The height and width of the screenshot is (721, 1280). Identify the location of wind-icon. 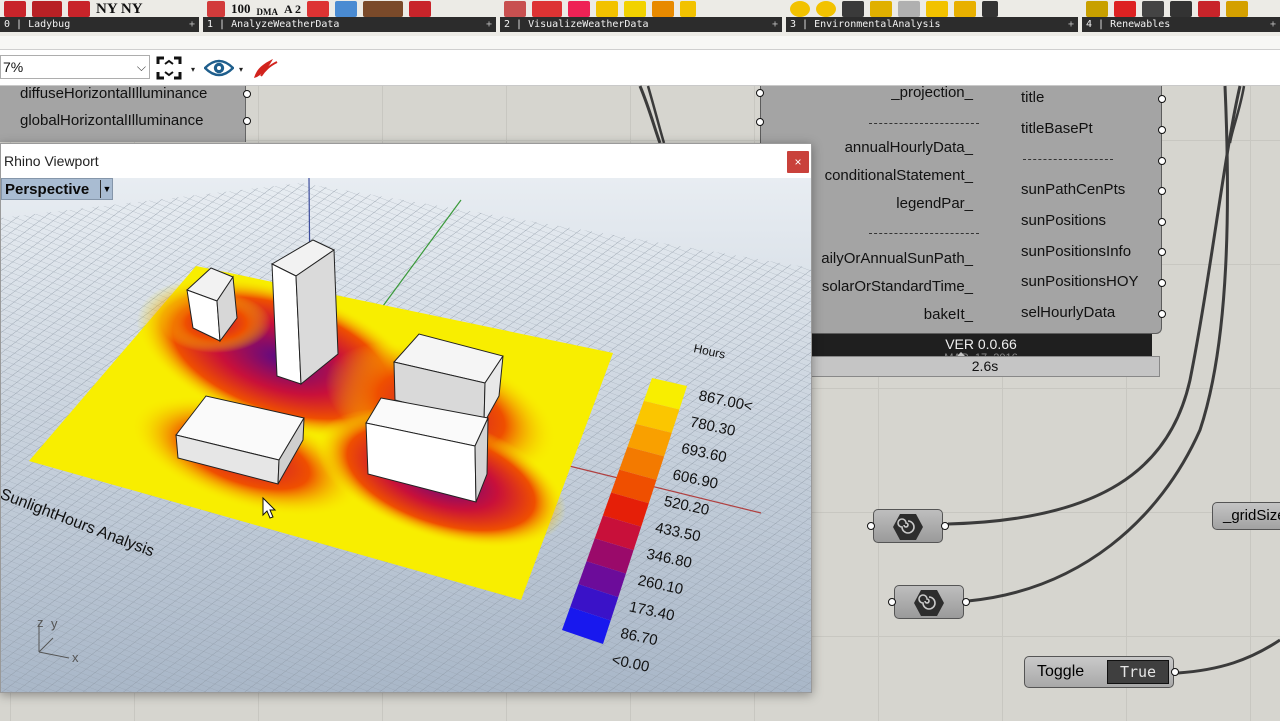
(1209, 9).